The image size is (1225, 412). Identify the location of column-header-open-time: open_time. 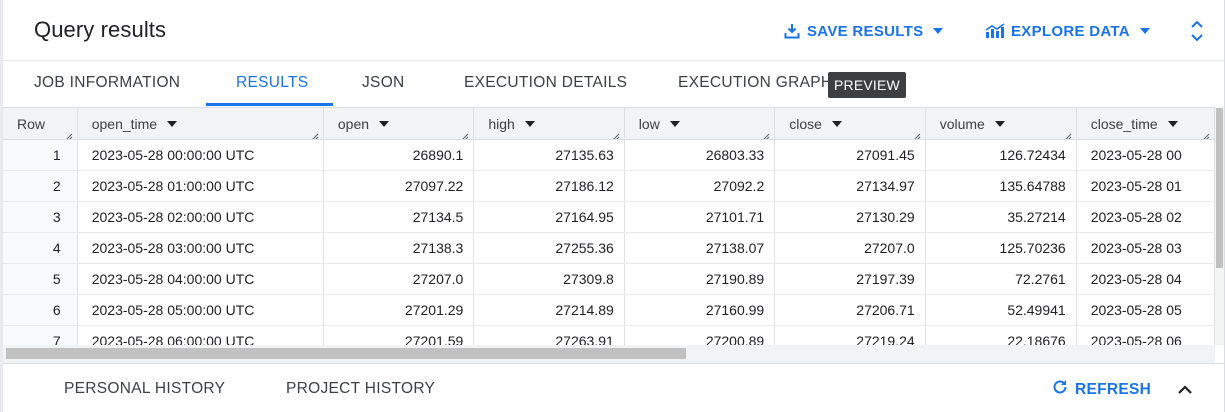
(200, 124).